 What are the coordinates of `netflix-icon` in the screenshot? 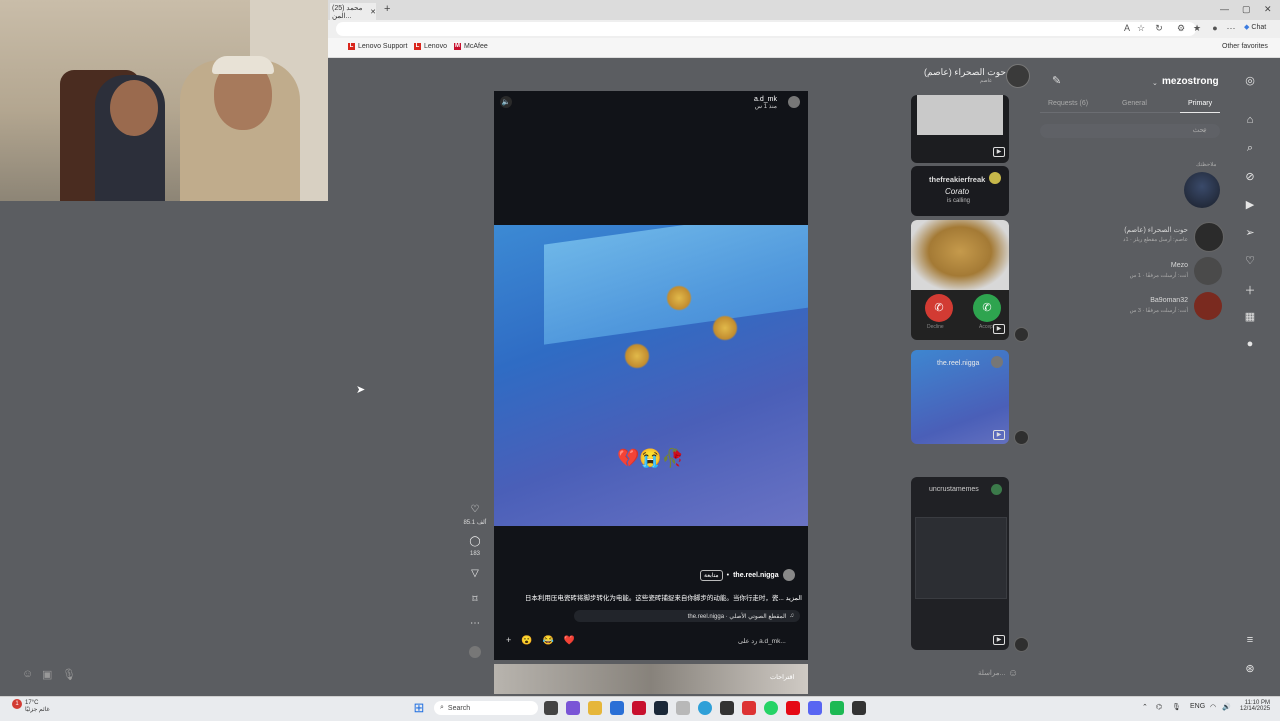 It's located at (793, 708).